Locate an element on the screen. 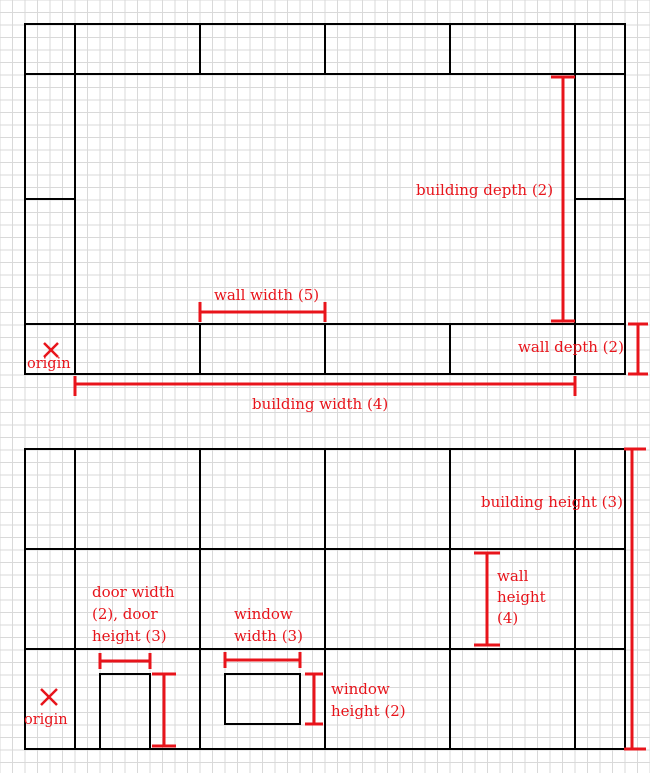 This screenshot has height=773, width=650. building-width-label: building width (4) is located at coordinates (320, 404).